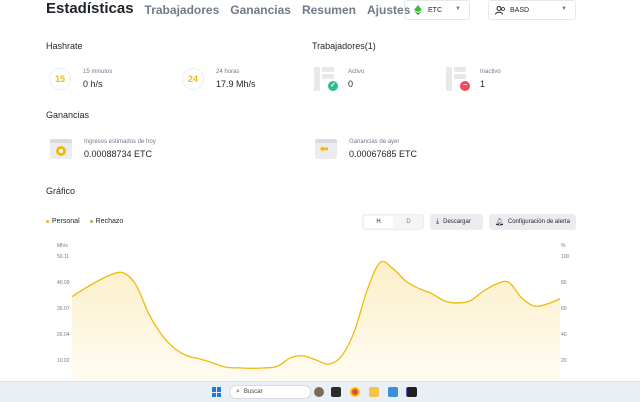 The height and width of the screenshot is (402, 640). Describe the element at coordinates (336, 392) in the screenshot. I see `task-view-icon` at that location.